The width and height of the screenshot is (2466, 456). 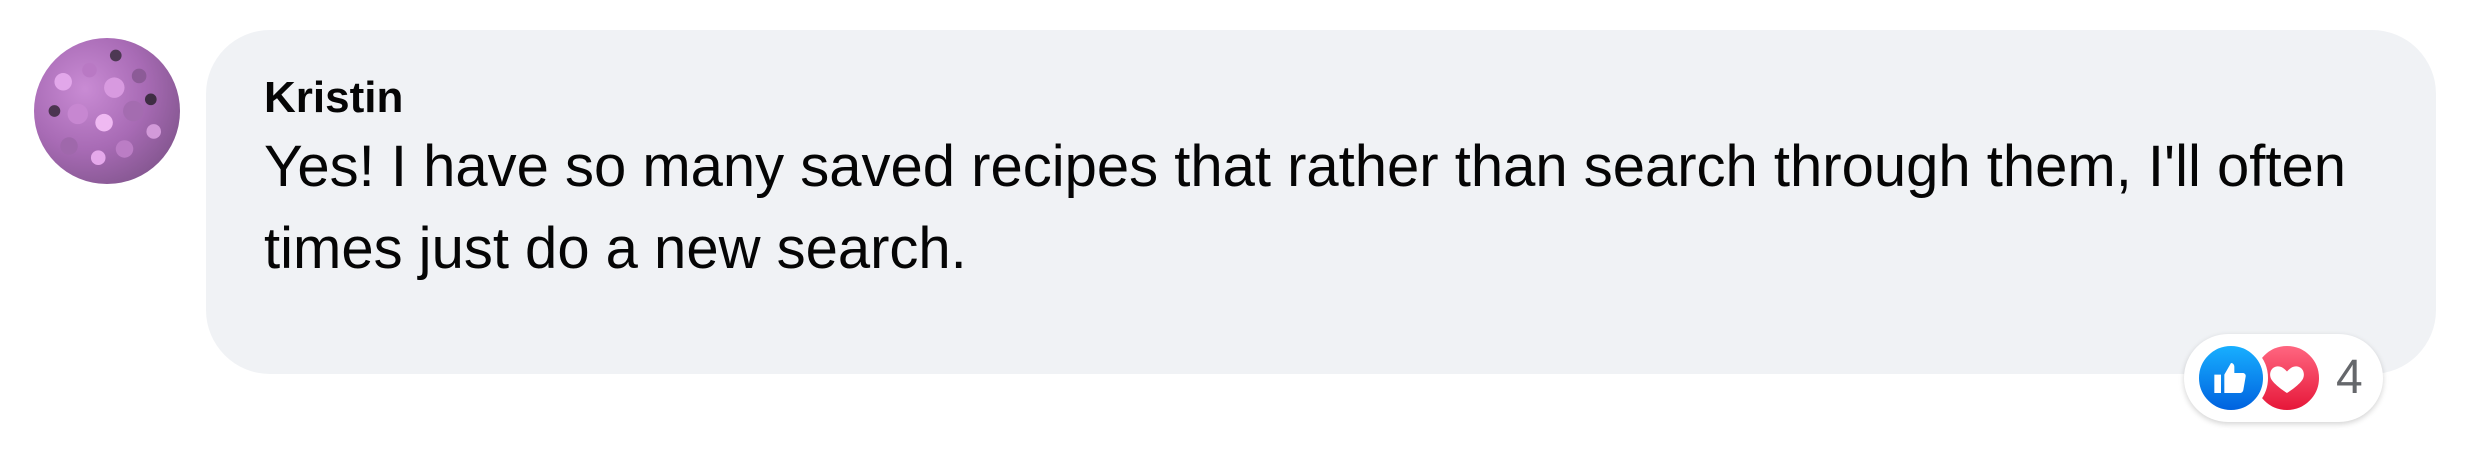 I want to click on reaction-count: 4, so click(x=2349, y=377).